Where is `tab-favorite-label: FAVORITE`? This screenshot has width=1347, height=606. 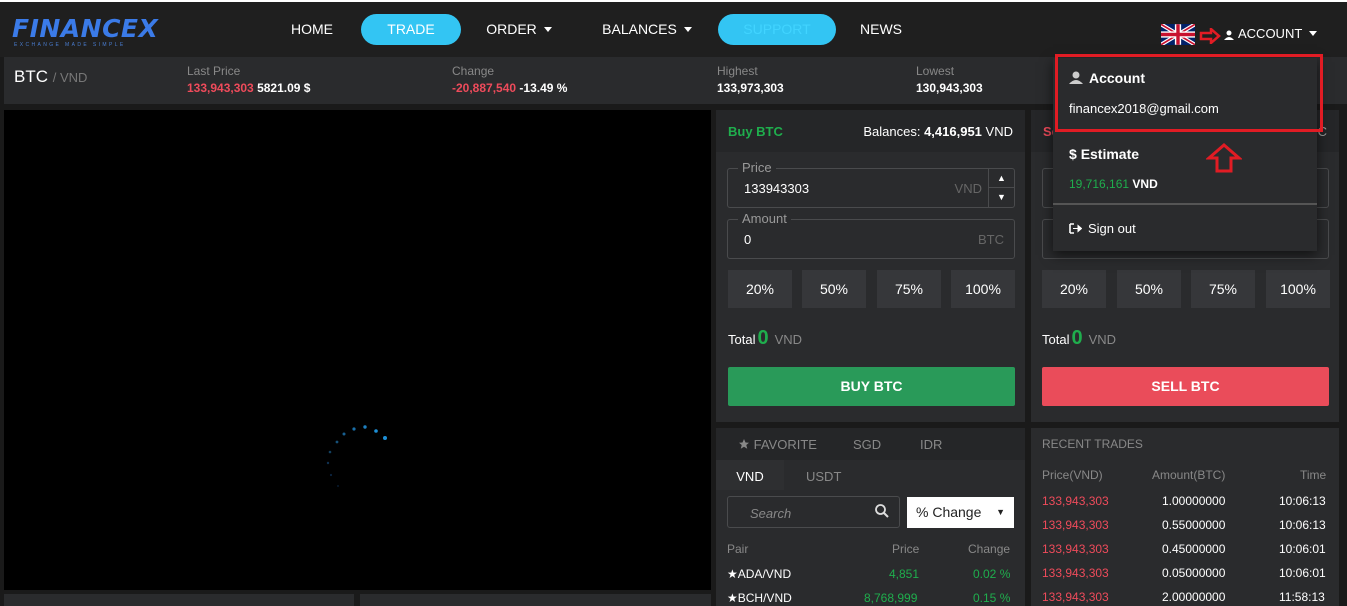
tab-favorite-label: FAVORITE is located at coordinates (785, 444).